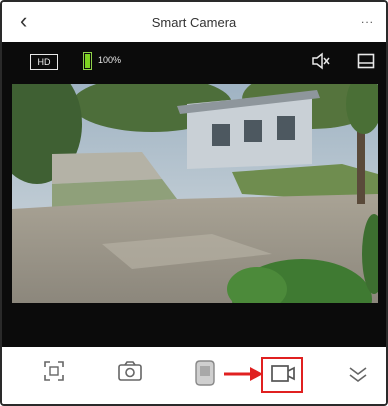  Describe the element at coordinates (243, 374) in the screenshot. I see `red-arrow-pointer` at that location.